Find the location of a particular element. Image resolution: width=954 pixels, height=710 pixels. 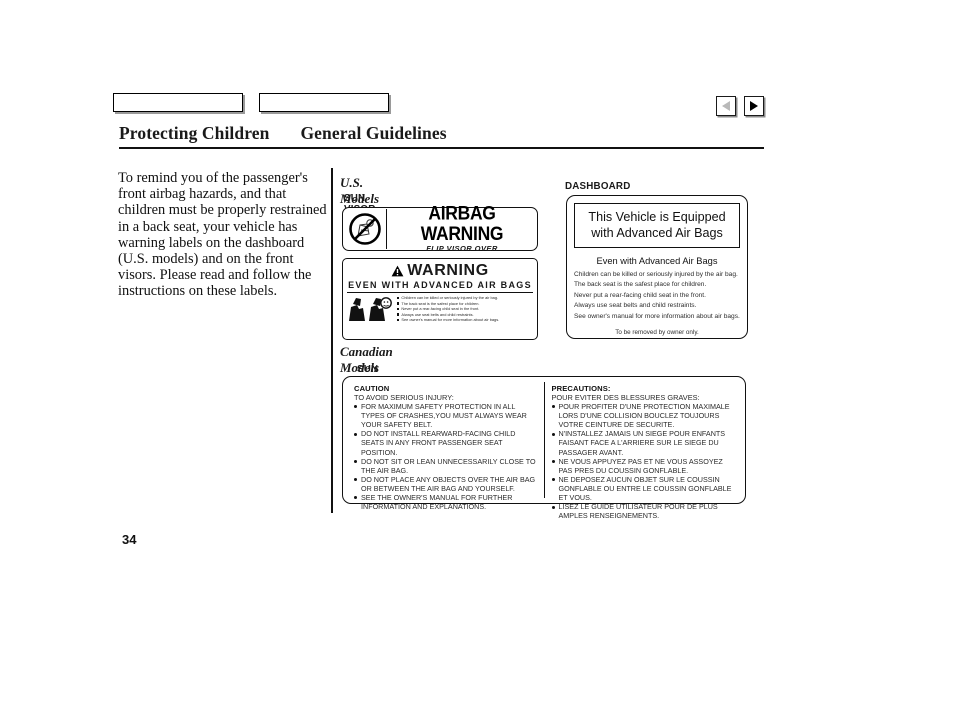

previous-page-button is located at coordinates (726, 106).